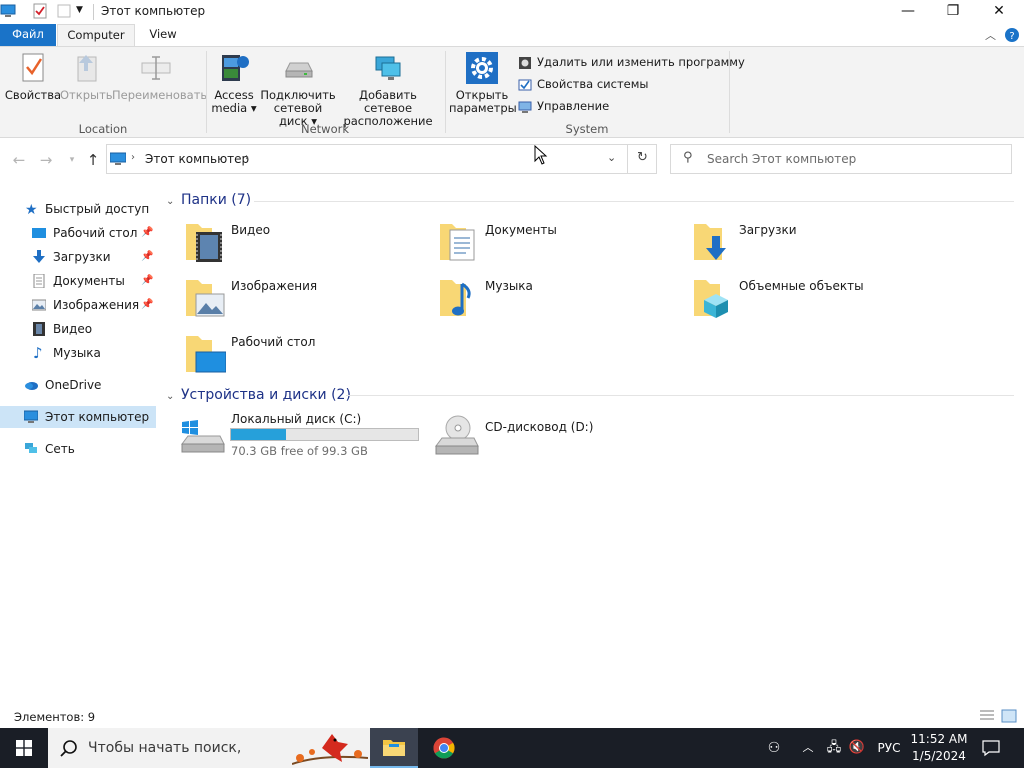 This screenshot has height=768, width=1024. What do you see at coordinates (206, 354) in the screenshot?
I see `desktop-folder-icon` at bounding box center [206, 354].